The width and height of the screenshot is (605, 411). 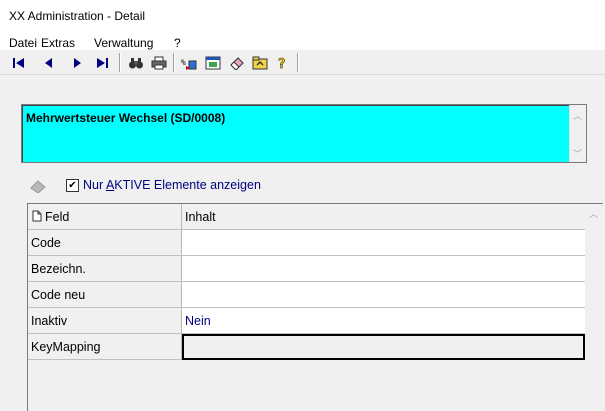 I want to click on toolbar: % ?, so click(x=302, y=62).